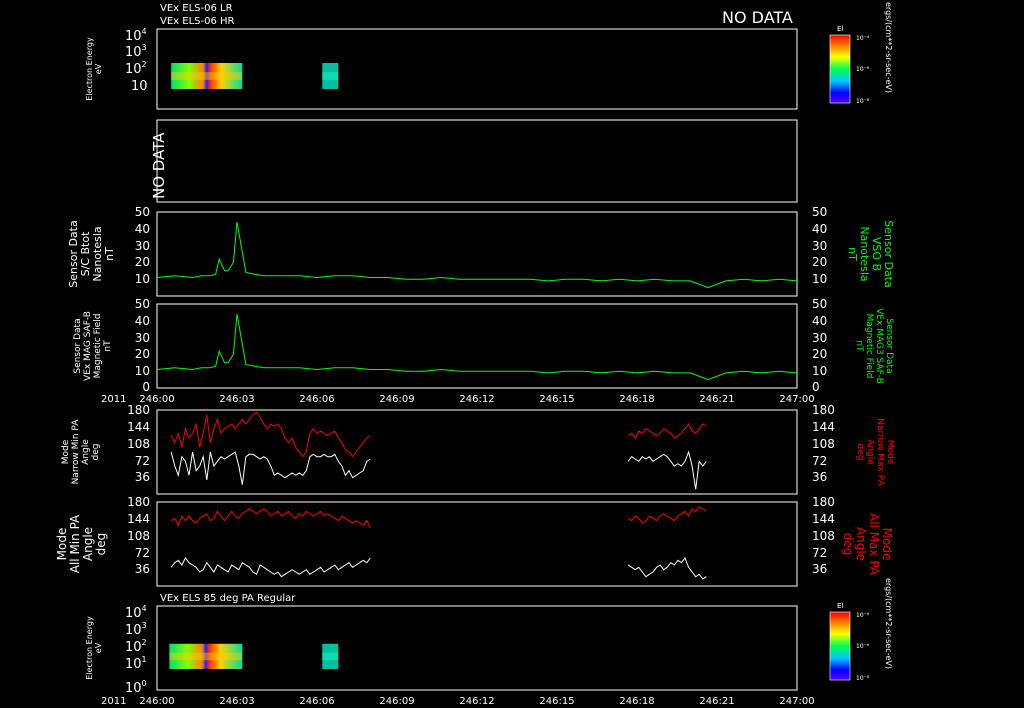 The height and width of the screenshot is (708, 1024). I want to click on panel-5-ytick-right: 180, so click(823, 410).